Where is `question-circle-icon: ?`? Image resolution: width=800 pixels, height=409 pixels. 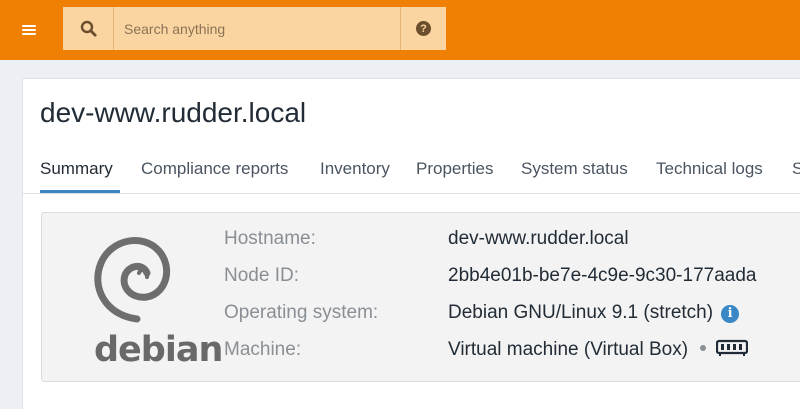 question-circle-icon: ? is located at coordinates (423, 28).